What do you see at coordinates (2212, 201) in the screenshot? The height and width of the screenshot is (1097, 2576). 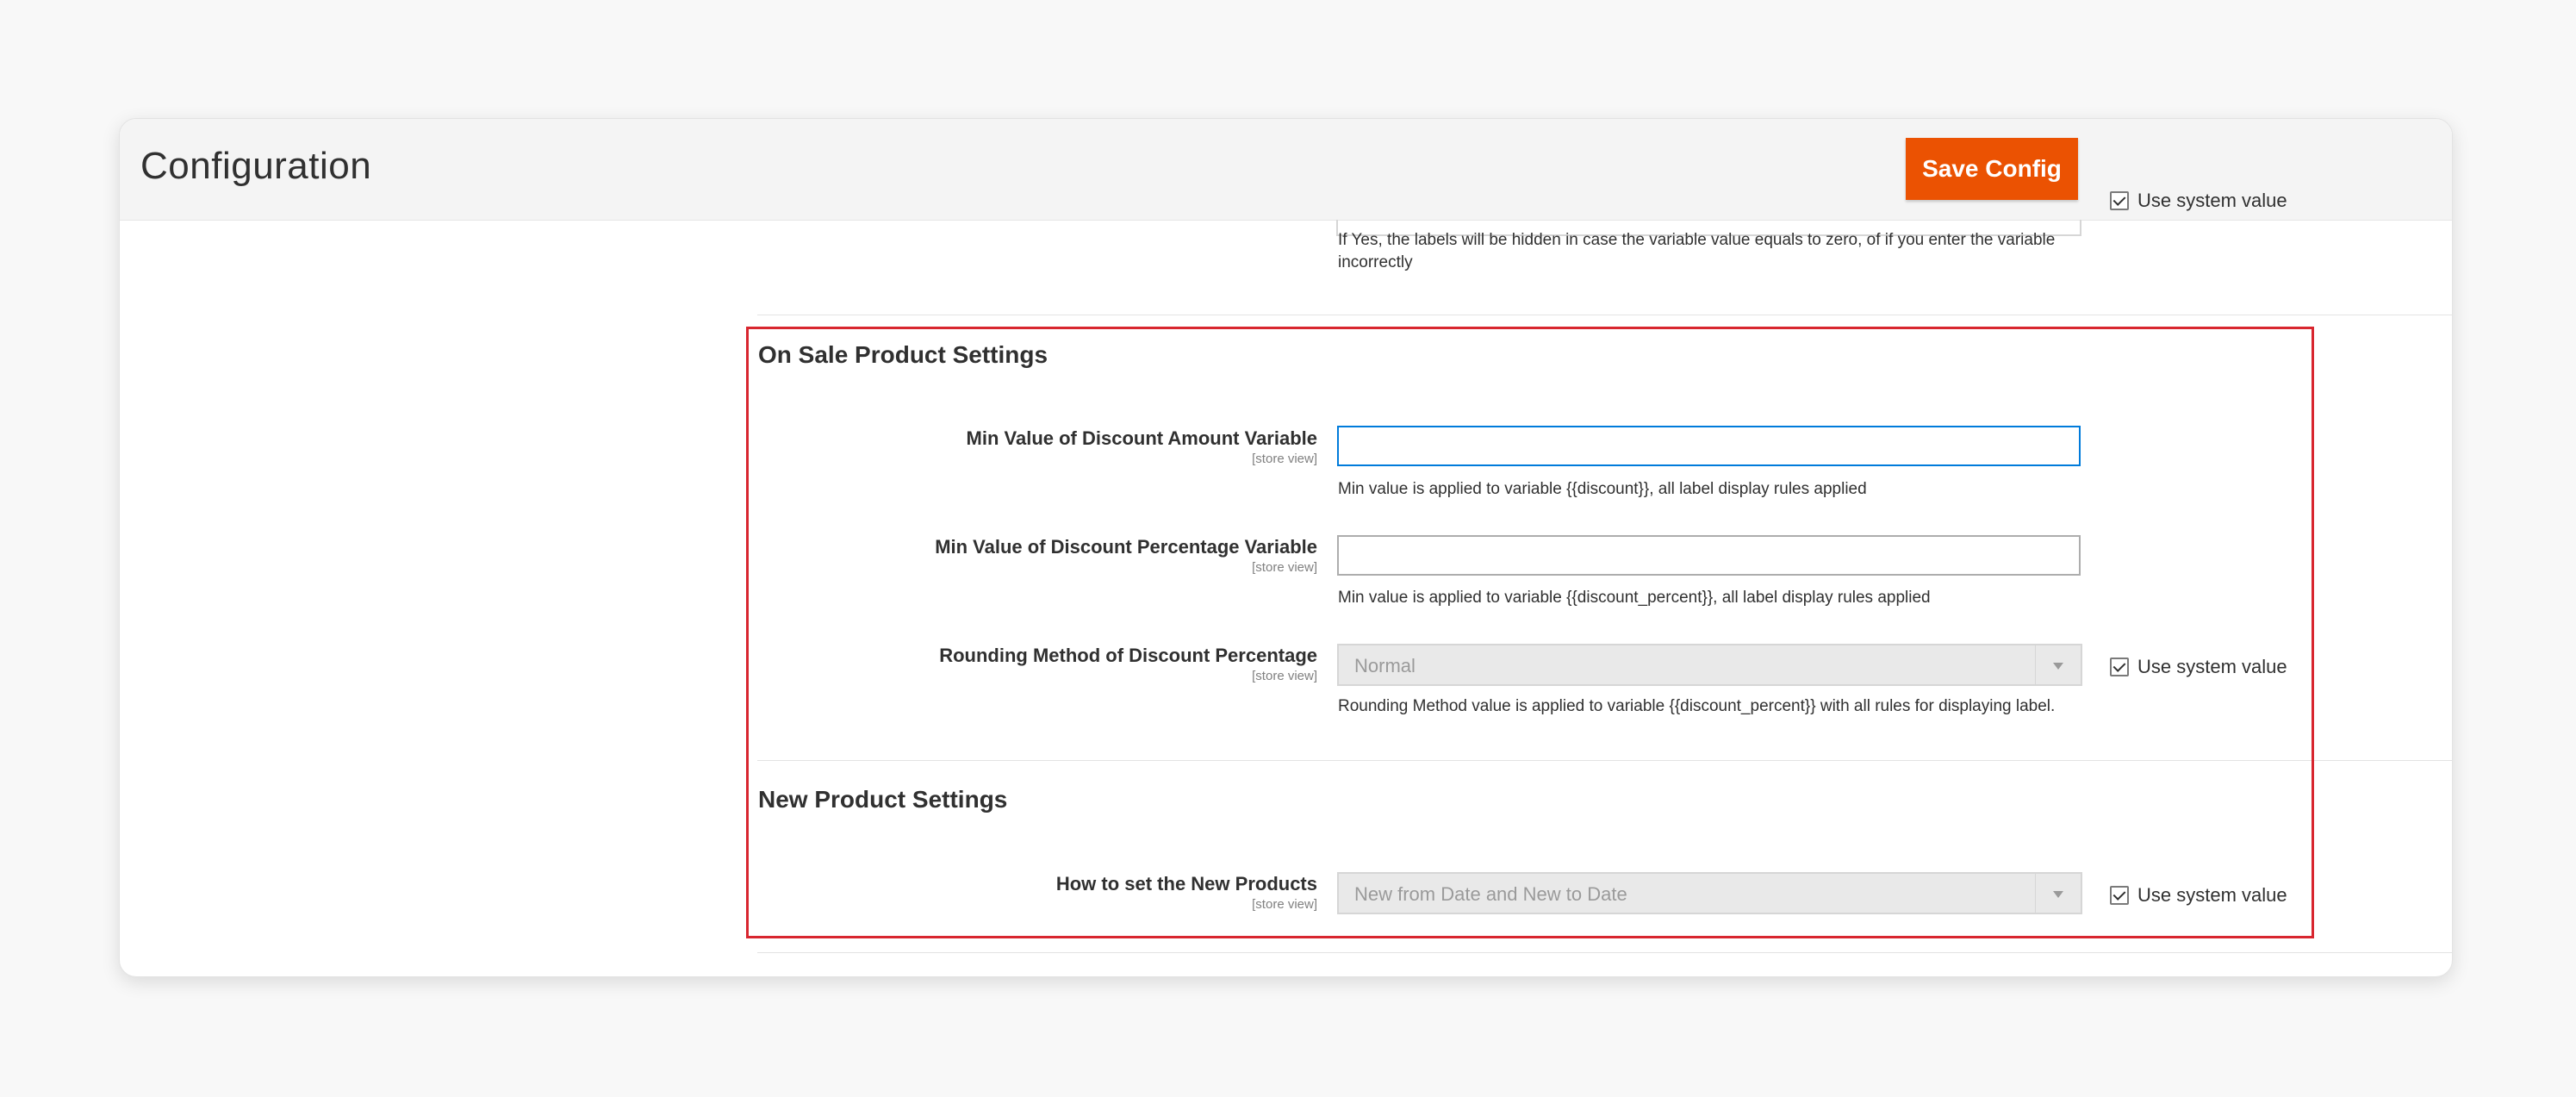 I see `use-system-value-label: Use system value` at bounding box center [2212, 201].